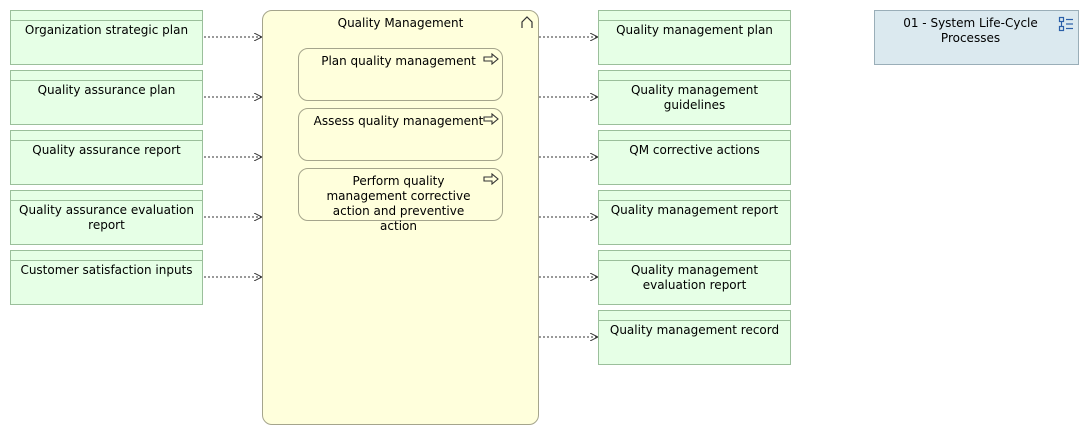 This screenshot has width=1089, height=435. I want to click on model-reference-icon, so click(1065, 24).